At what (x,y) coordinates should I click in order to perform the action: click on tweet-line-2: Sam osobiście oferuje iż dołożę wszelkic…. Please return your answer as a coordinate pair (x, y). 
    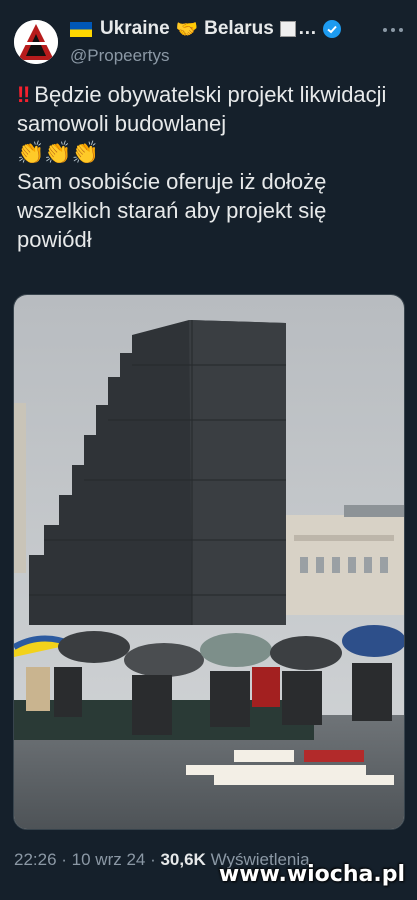
    Looking at the image, I should click on (172, 210).